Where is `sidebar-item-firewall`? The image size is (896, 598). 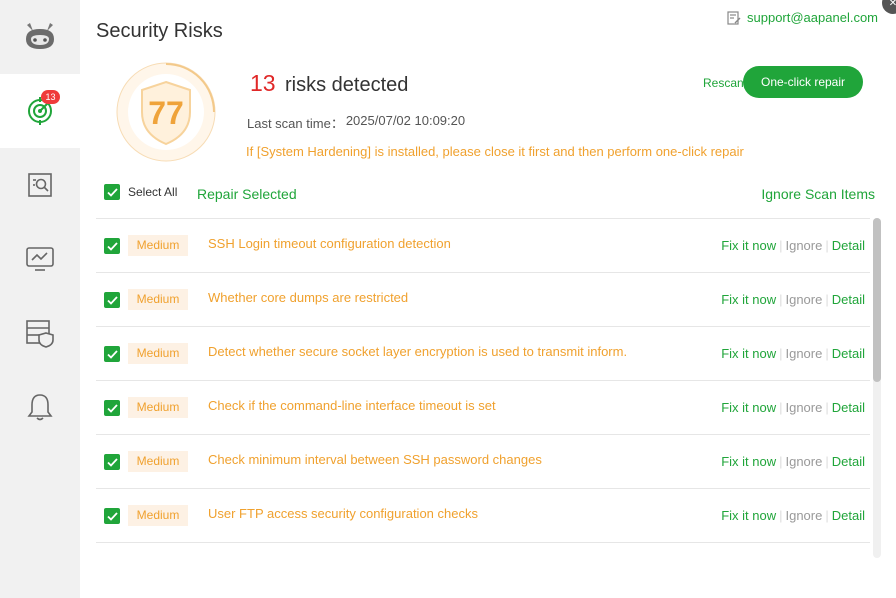
sidebar-item-firewall is located at coordinates (40, 333).